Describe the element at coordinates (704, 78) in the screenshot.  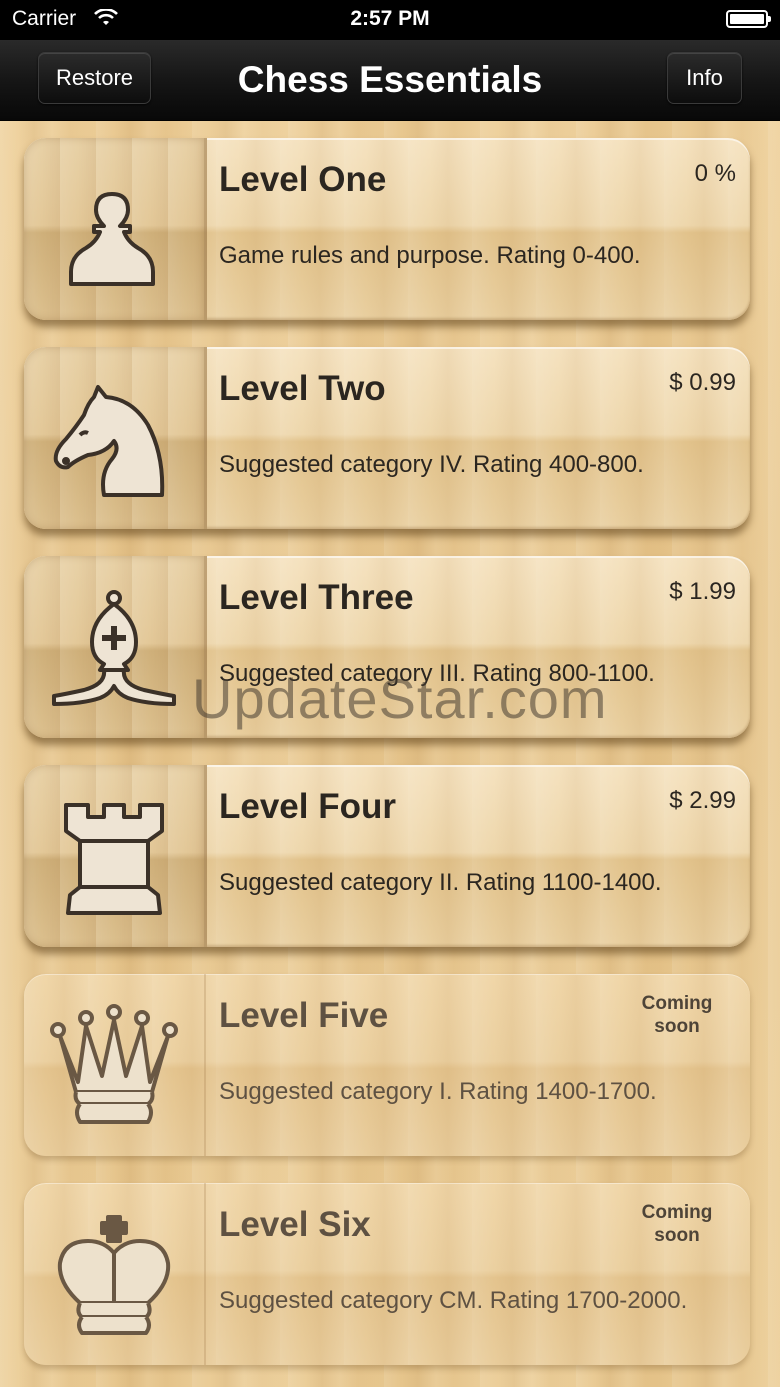
I see `info-button: Info` at that location.